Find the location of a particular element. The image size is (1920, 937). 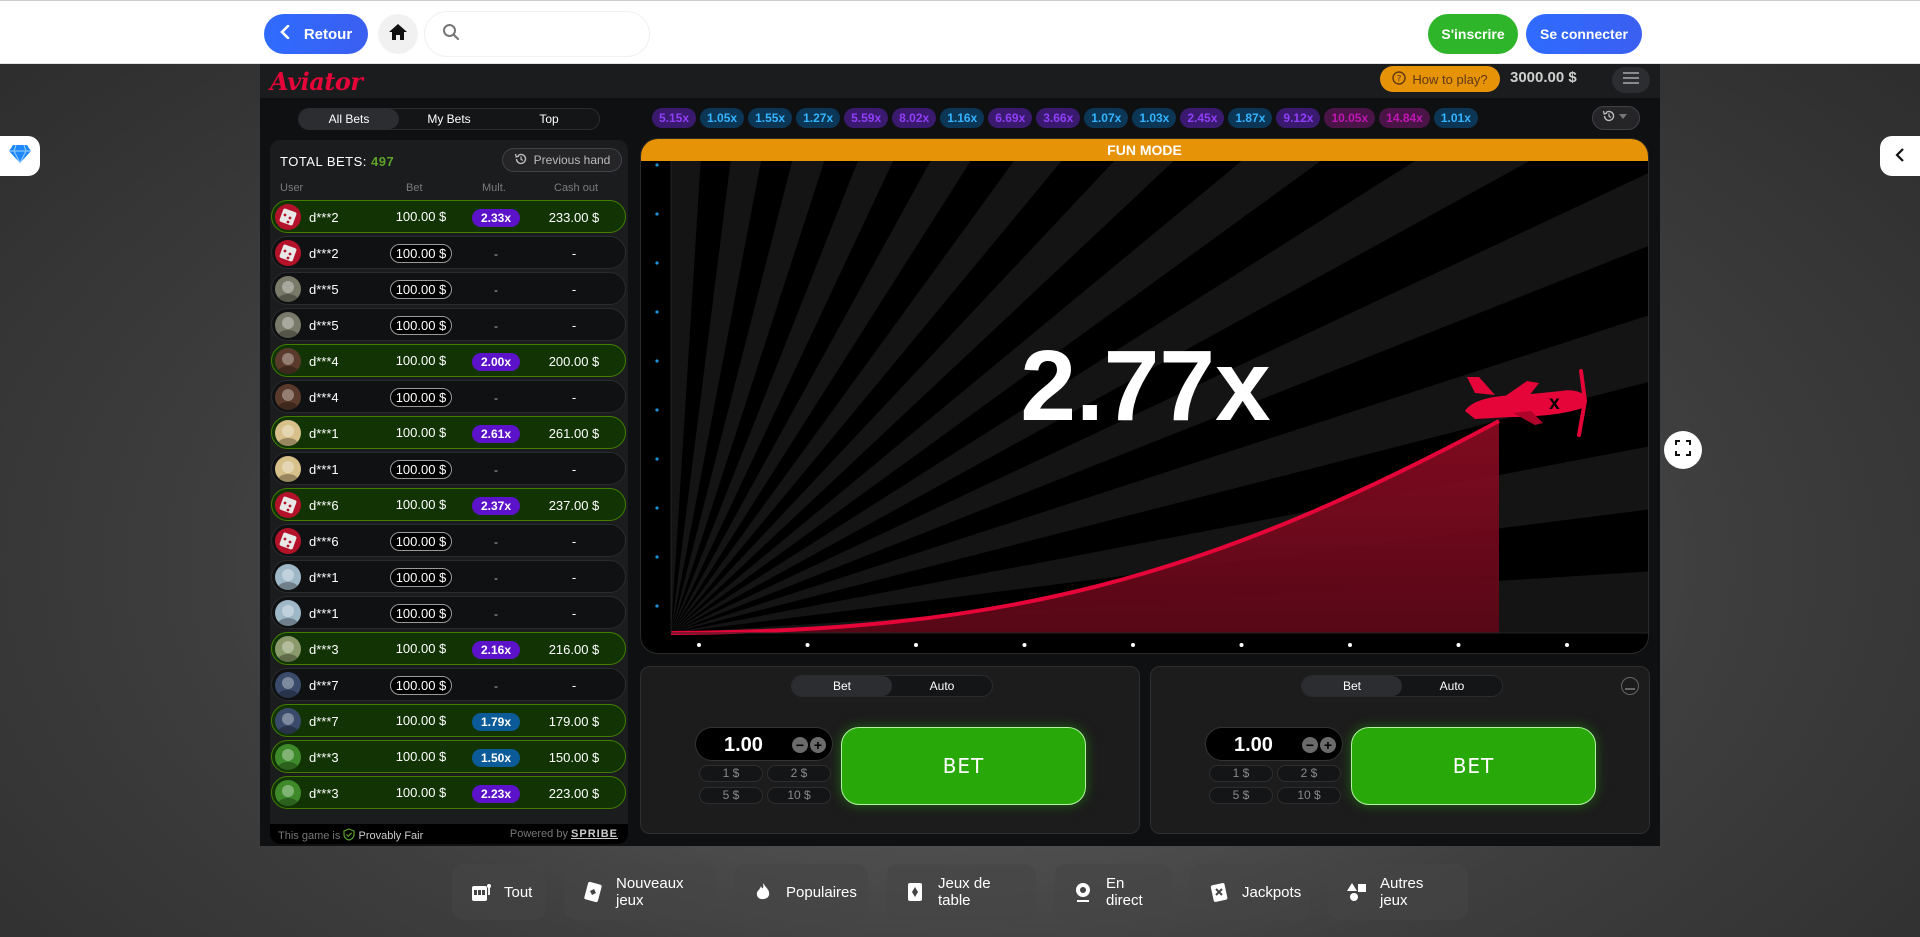

bet-multiplier: 1.79x is located at coordinates (496, 722).